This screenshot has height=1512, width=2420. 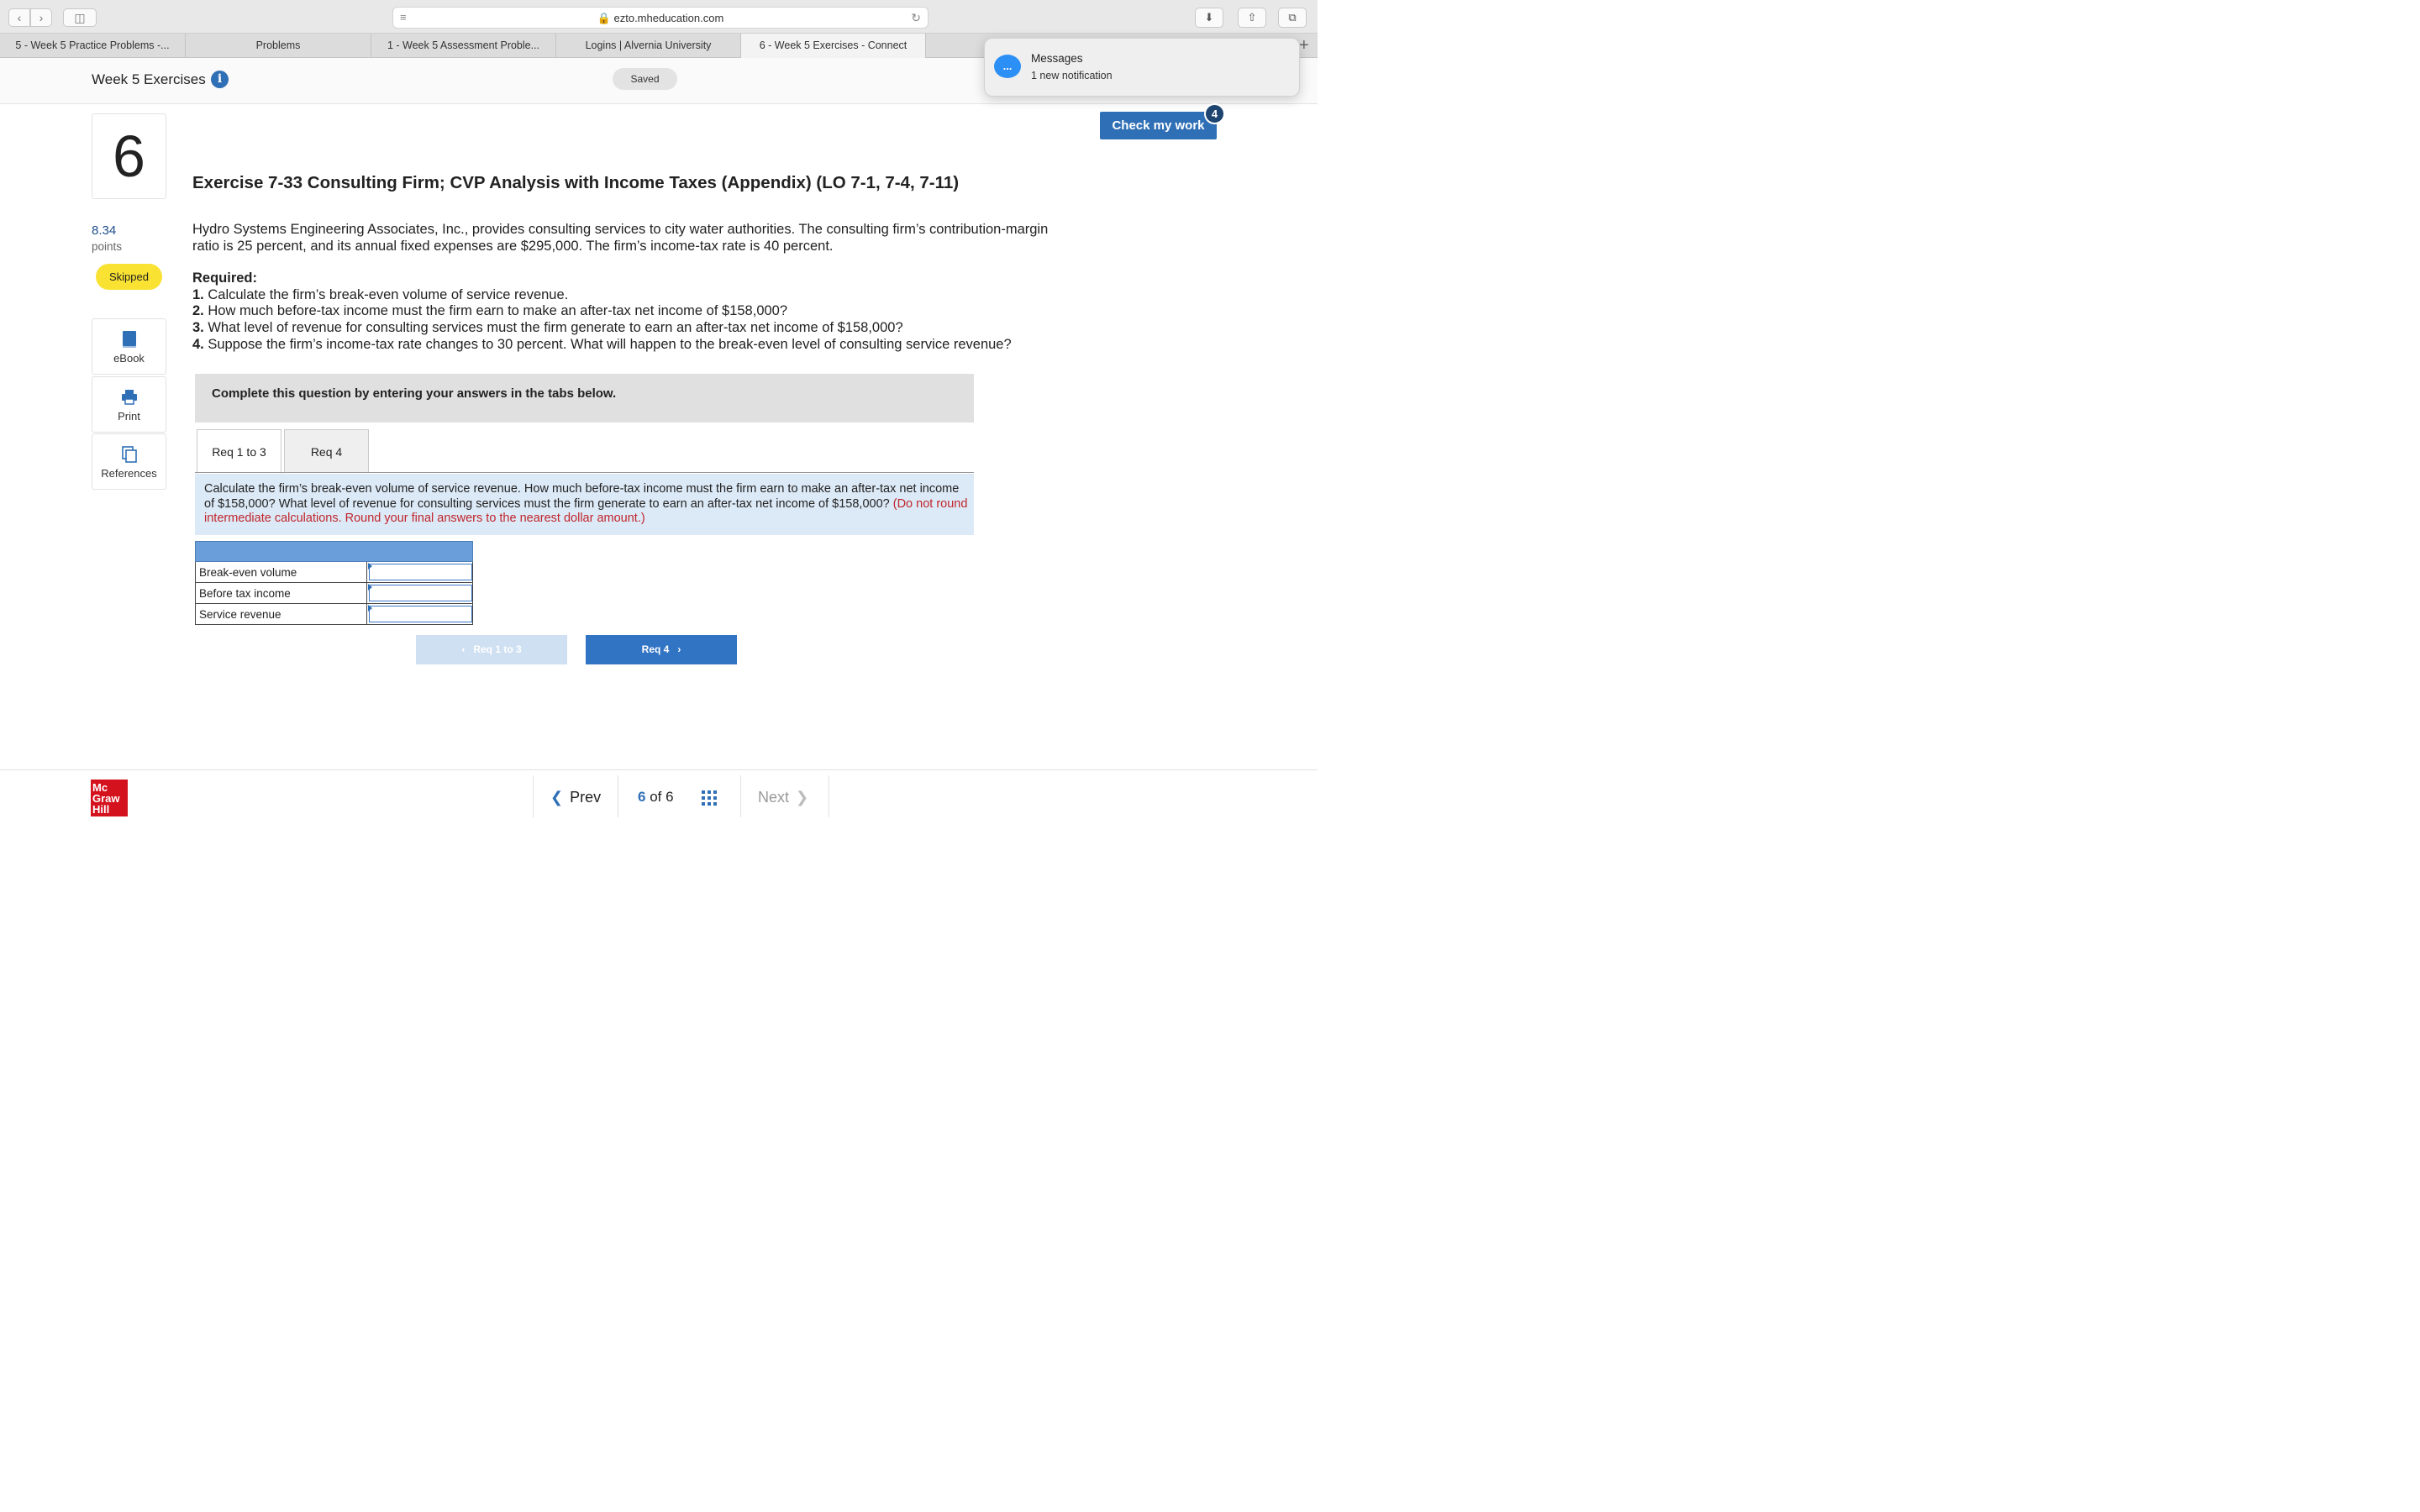 What do you see at coordinates (239, 451) in the screenshot?
I see `tab-req-1-to-3: Req 1 to 3` at bounding box center [239, 451].